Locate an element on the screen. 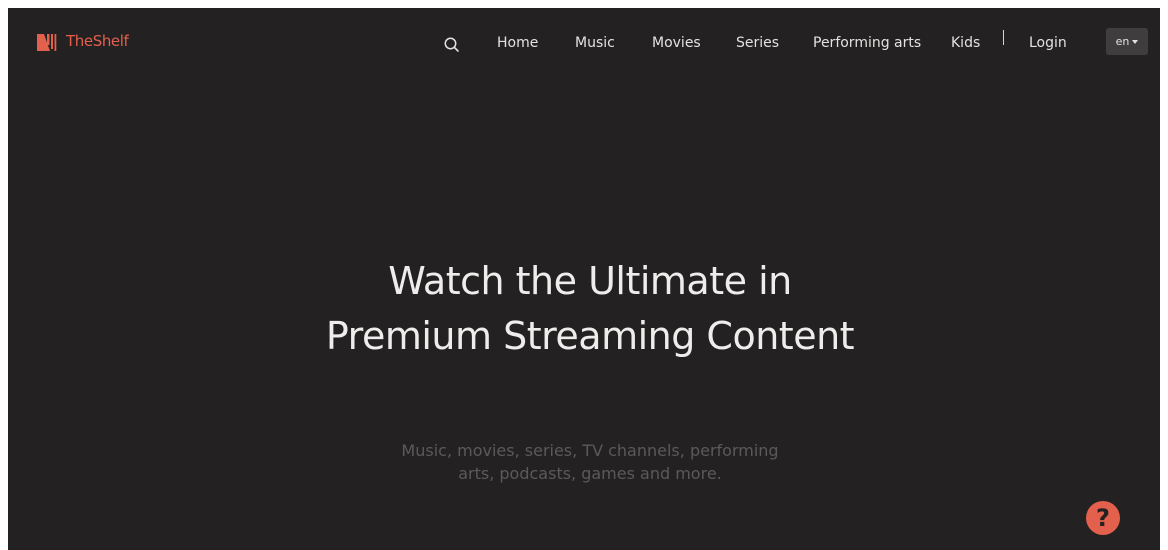  login-link: Login is located at coordinates (1048, 43).